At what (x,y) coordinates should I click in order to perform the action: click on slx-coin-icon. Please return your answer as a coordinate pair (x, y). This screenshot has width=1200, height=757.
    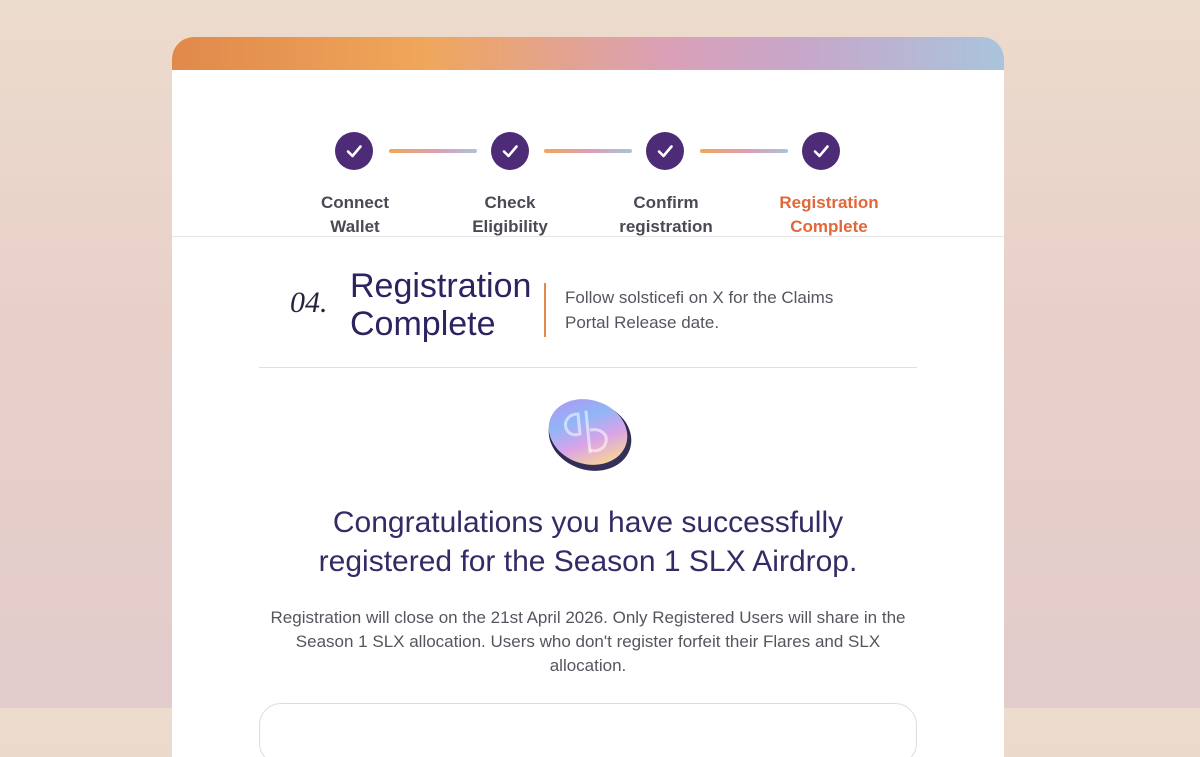
    Looking at the image, I should click on (589, 433).